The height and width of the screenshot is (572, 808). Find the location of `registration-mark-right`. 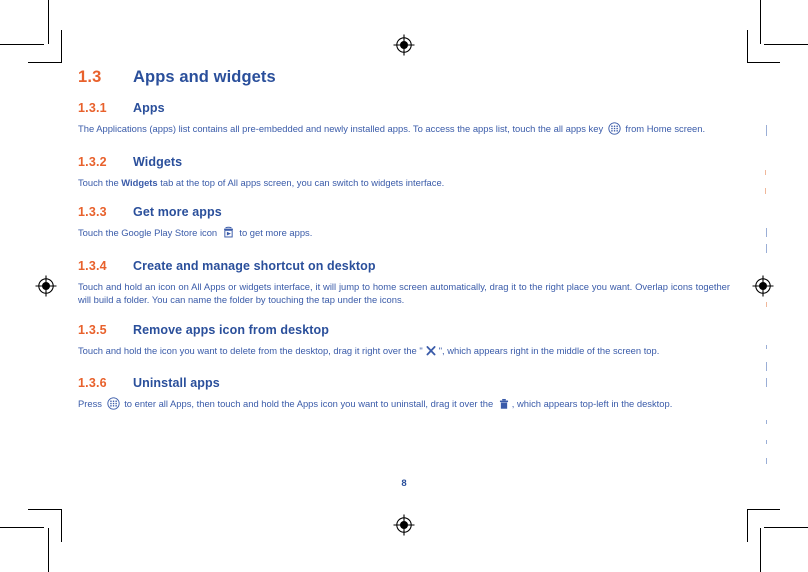

registration-mark-right is located at coordinates (763, 286).